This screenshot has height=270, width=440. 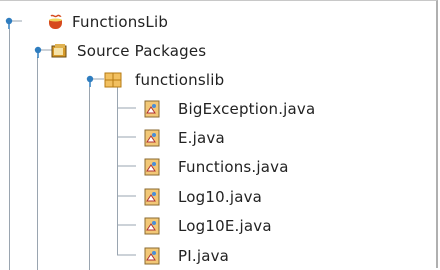 I want to click on package-icon, so click(x=113, y=80).